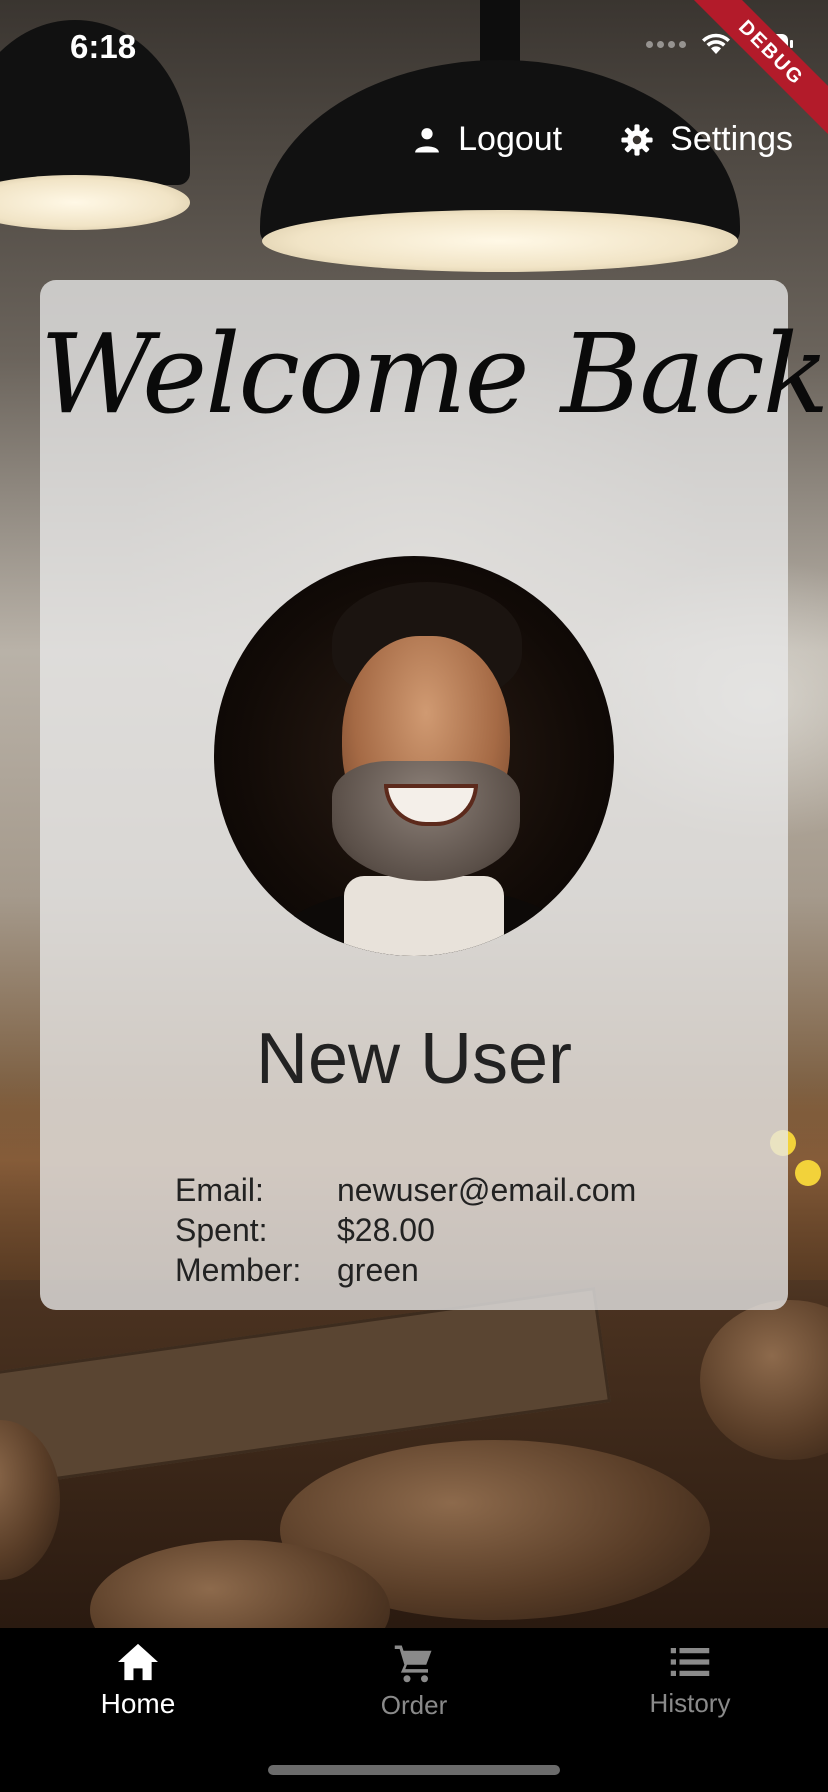 The image size is (828, 1792). What do you see at coordinates (808, 1173) in the screenshot?
I see `flower` at bounding box center [808, 1173].